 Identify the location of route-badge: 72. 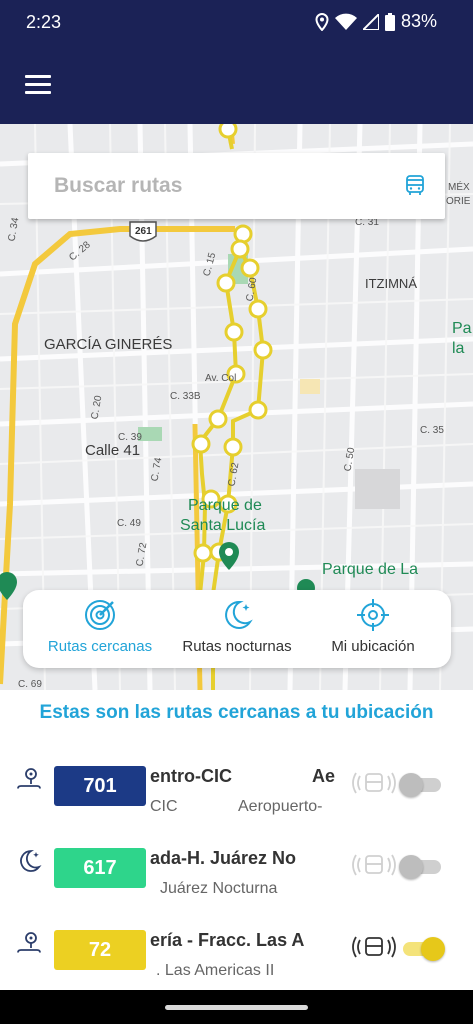
(100, 950).